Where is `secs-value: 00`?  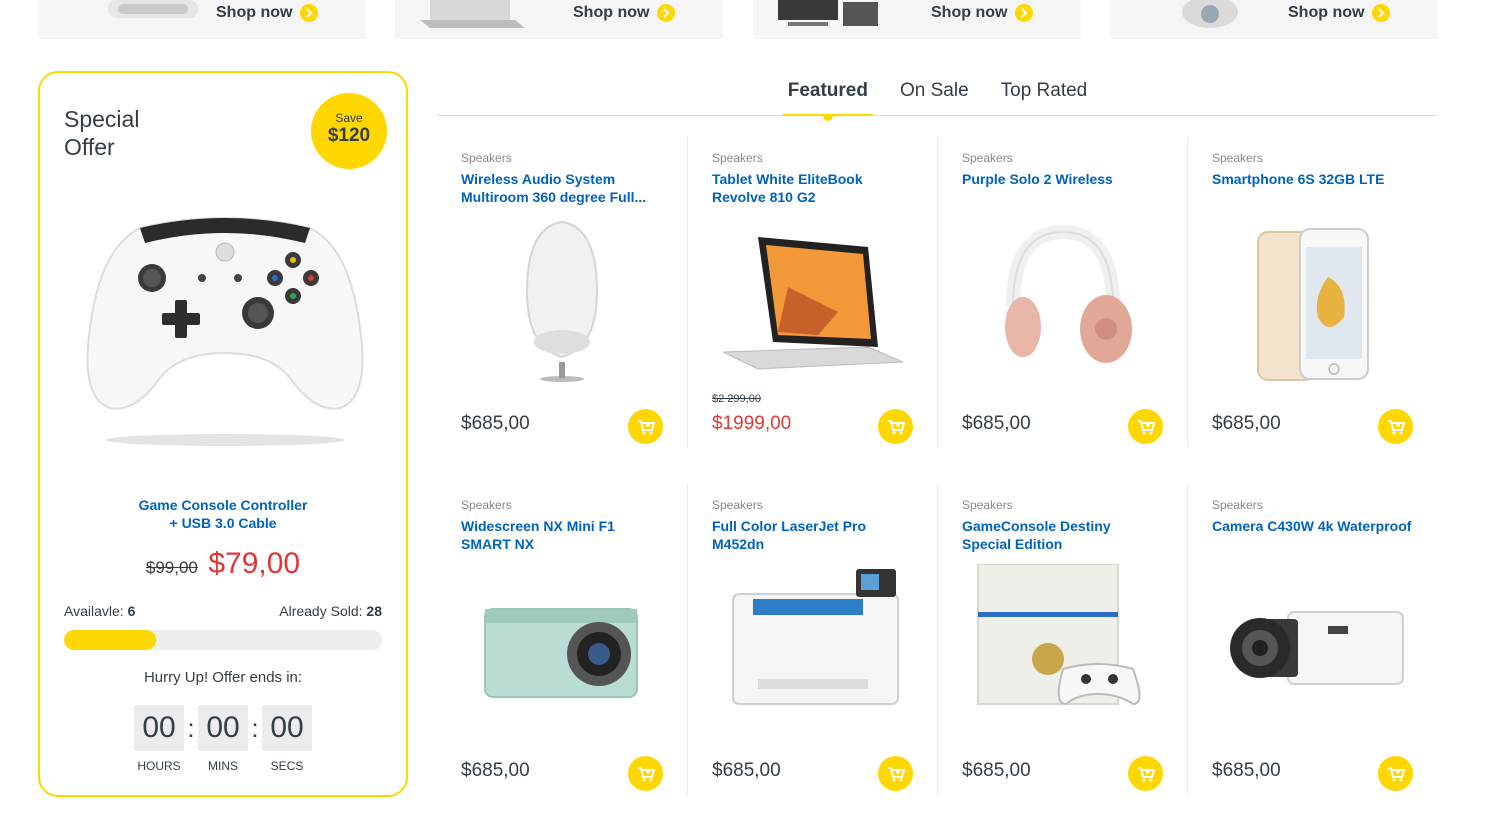
secs-value: 00 is located at coordinates (287, 728).